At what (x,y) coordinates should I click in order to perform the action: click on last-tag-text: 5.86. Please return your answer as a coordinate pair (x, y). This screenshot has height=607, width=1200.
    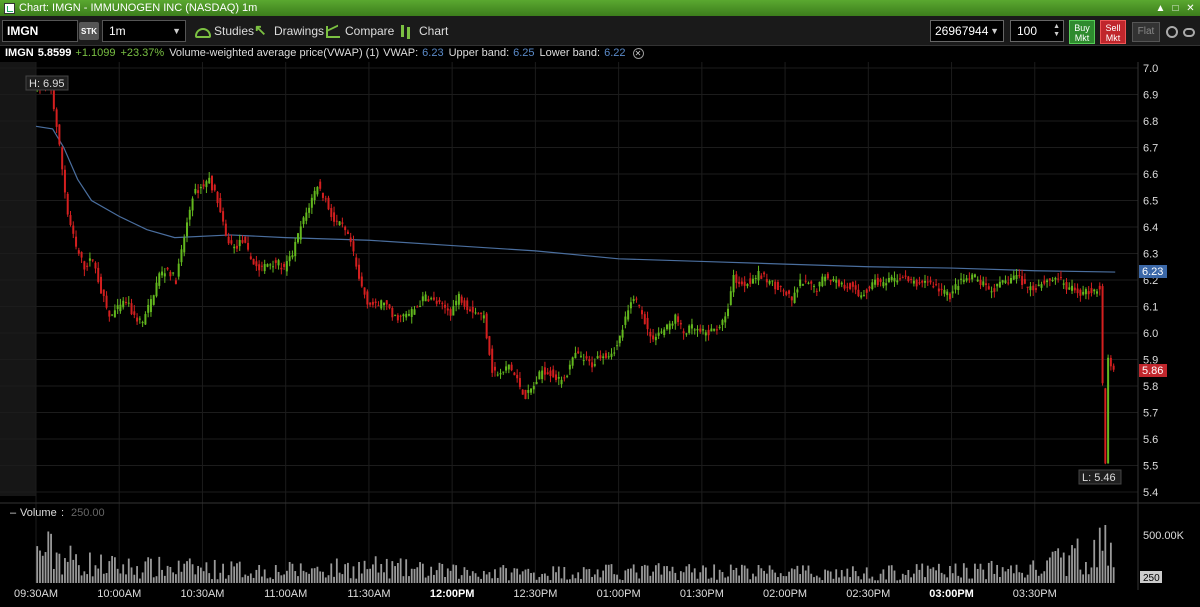
    Looking at the image, I should click on (1152, 371).